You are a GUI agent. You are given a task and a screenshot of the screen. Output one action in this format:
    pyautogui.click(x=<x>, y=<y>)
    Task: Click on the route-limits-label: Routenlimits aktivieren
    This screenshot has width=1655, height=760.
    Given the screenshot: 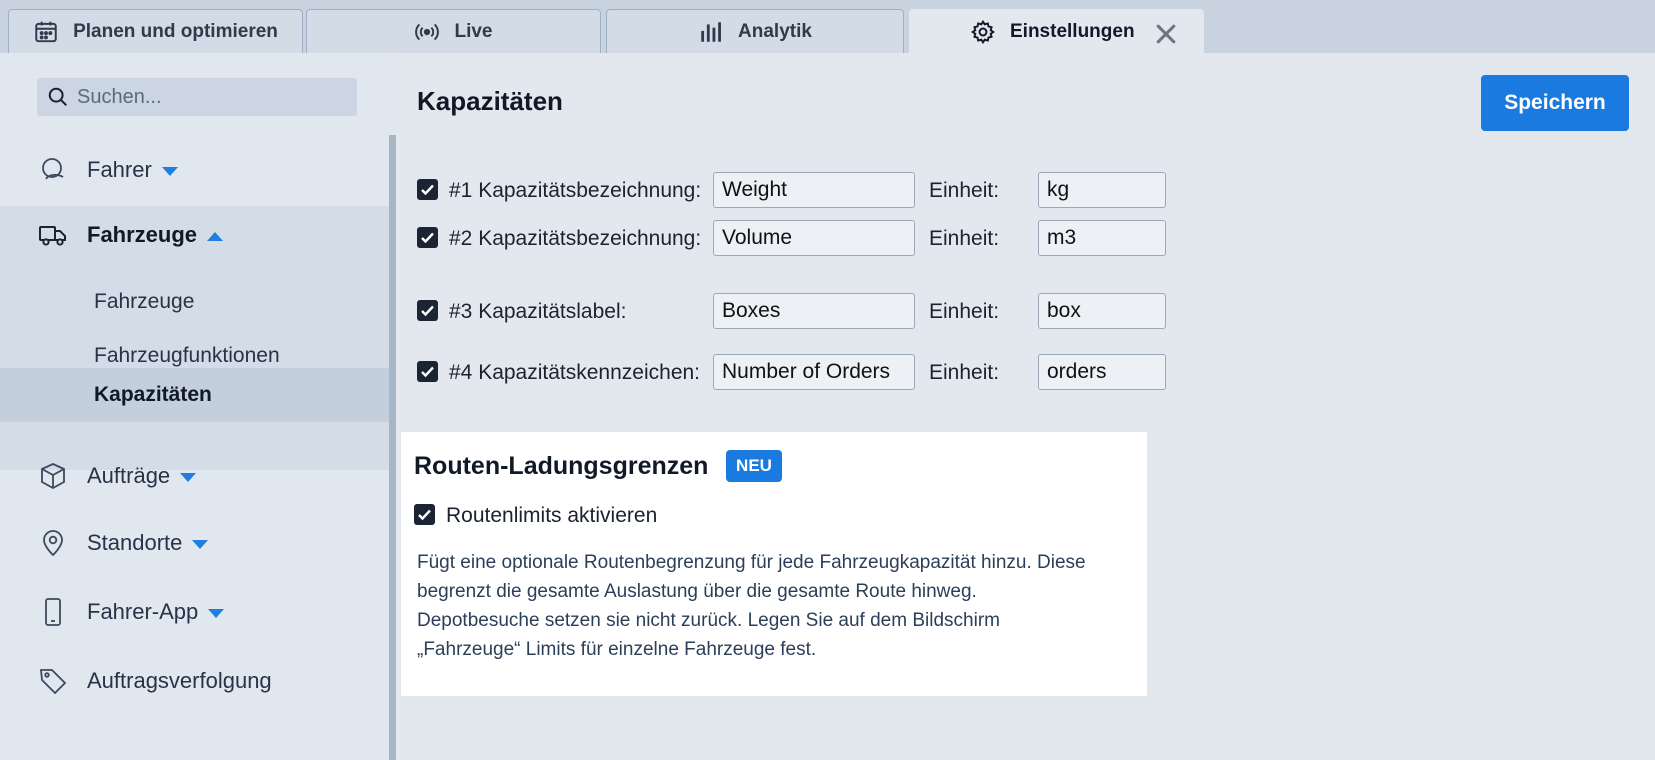 What is the action you would take?
    pyautogui.click(x=552, y=515)
    